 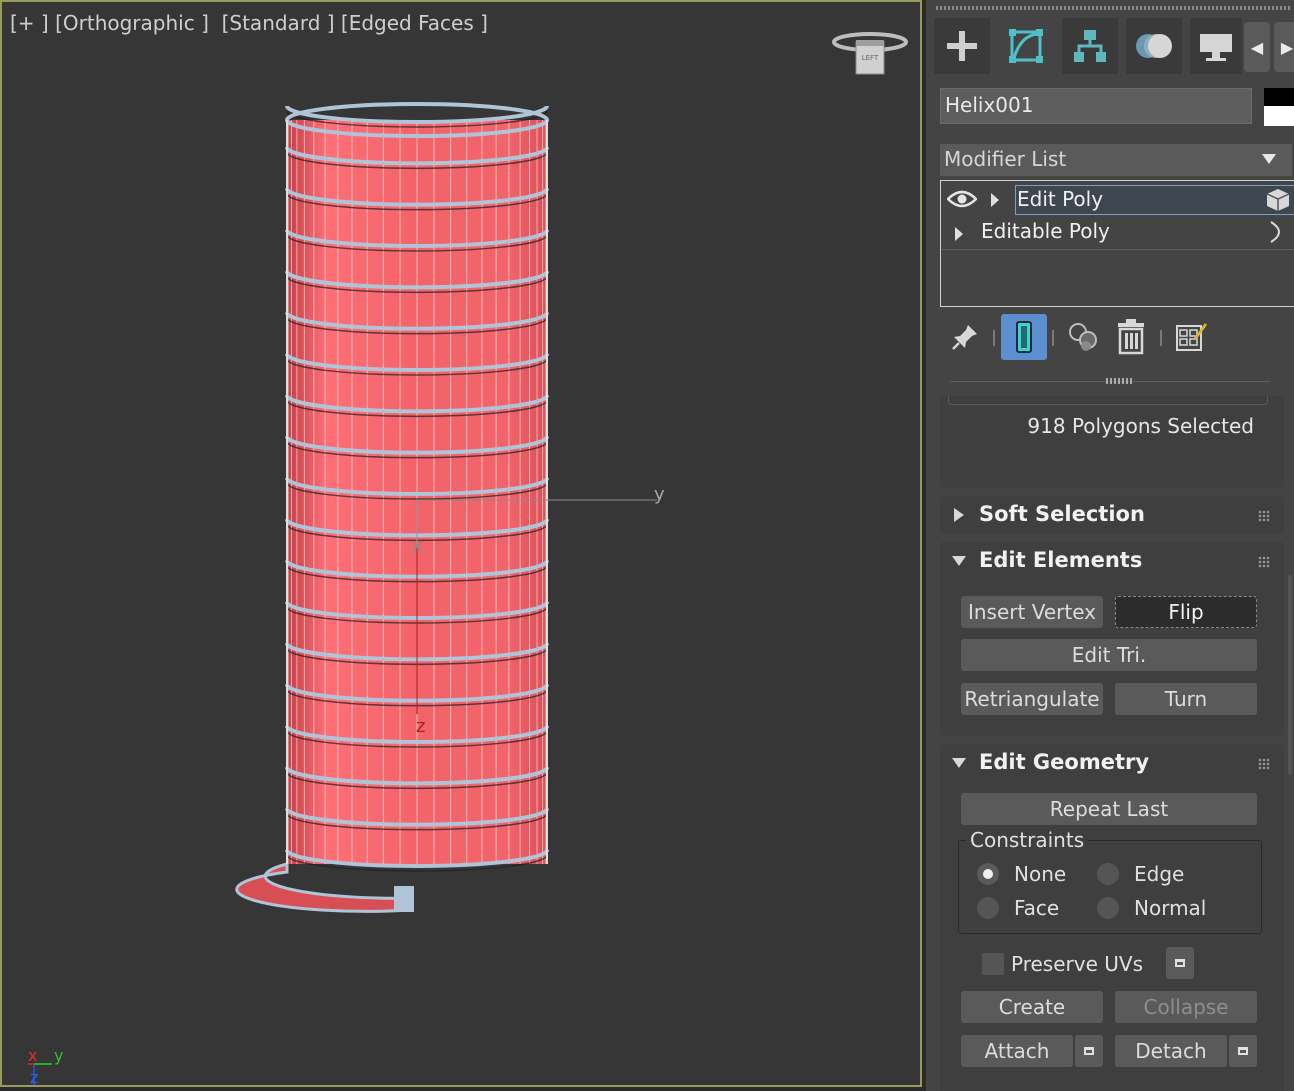 I want to click on tab-motion, so click(x=1154, y=46).